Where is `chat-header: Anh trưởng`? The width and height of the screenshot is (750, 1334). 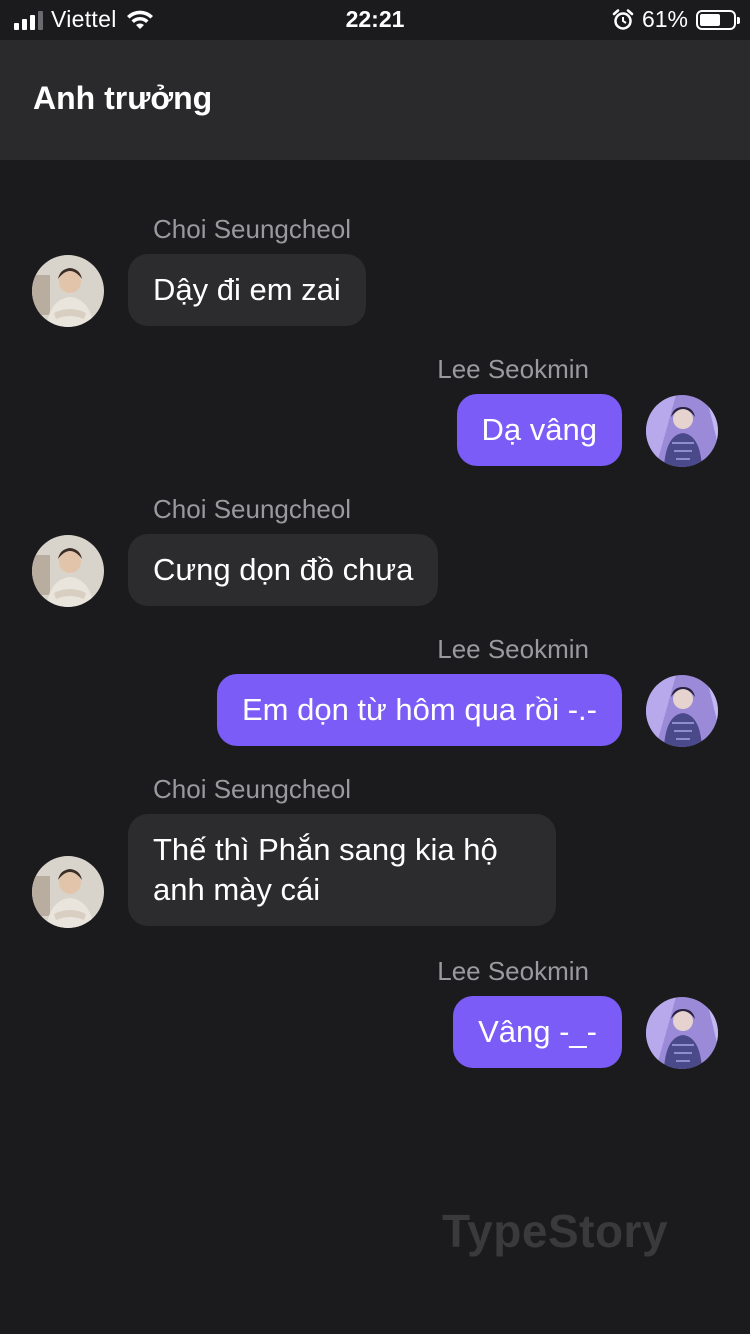
chat-header: Anh trưởng is located at coordinates (375, 100).